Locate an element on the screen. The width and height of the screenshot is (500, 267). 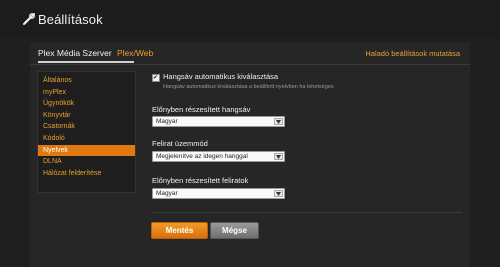
sidebar-item-agents: Ügynökök is located at coordinates (86, 104).